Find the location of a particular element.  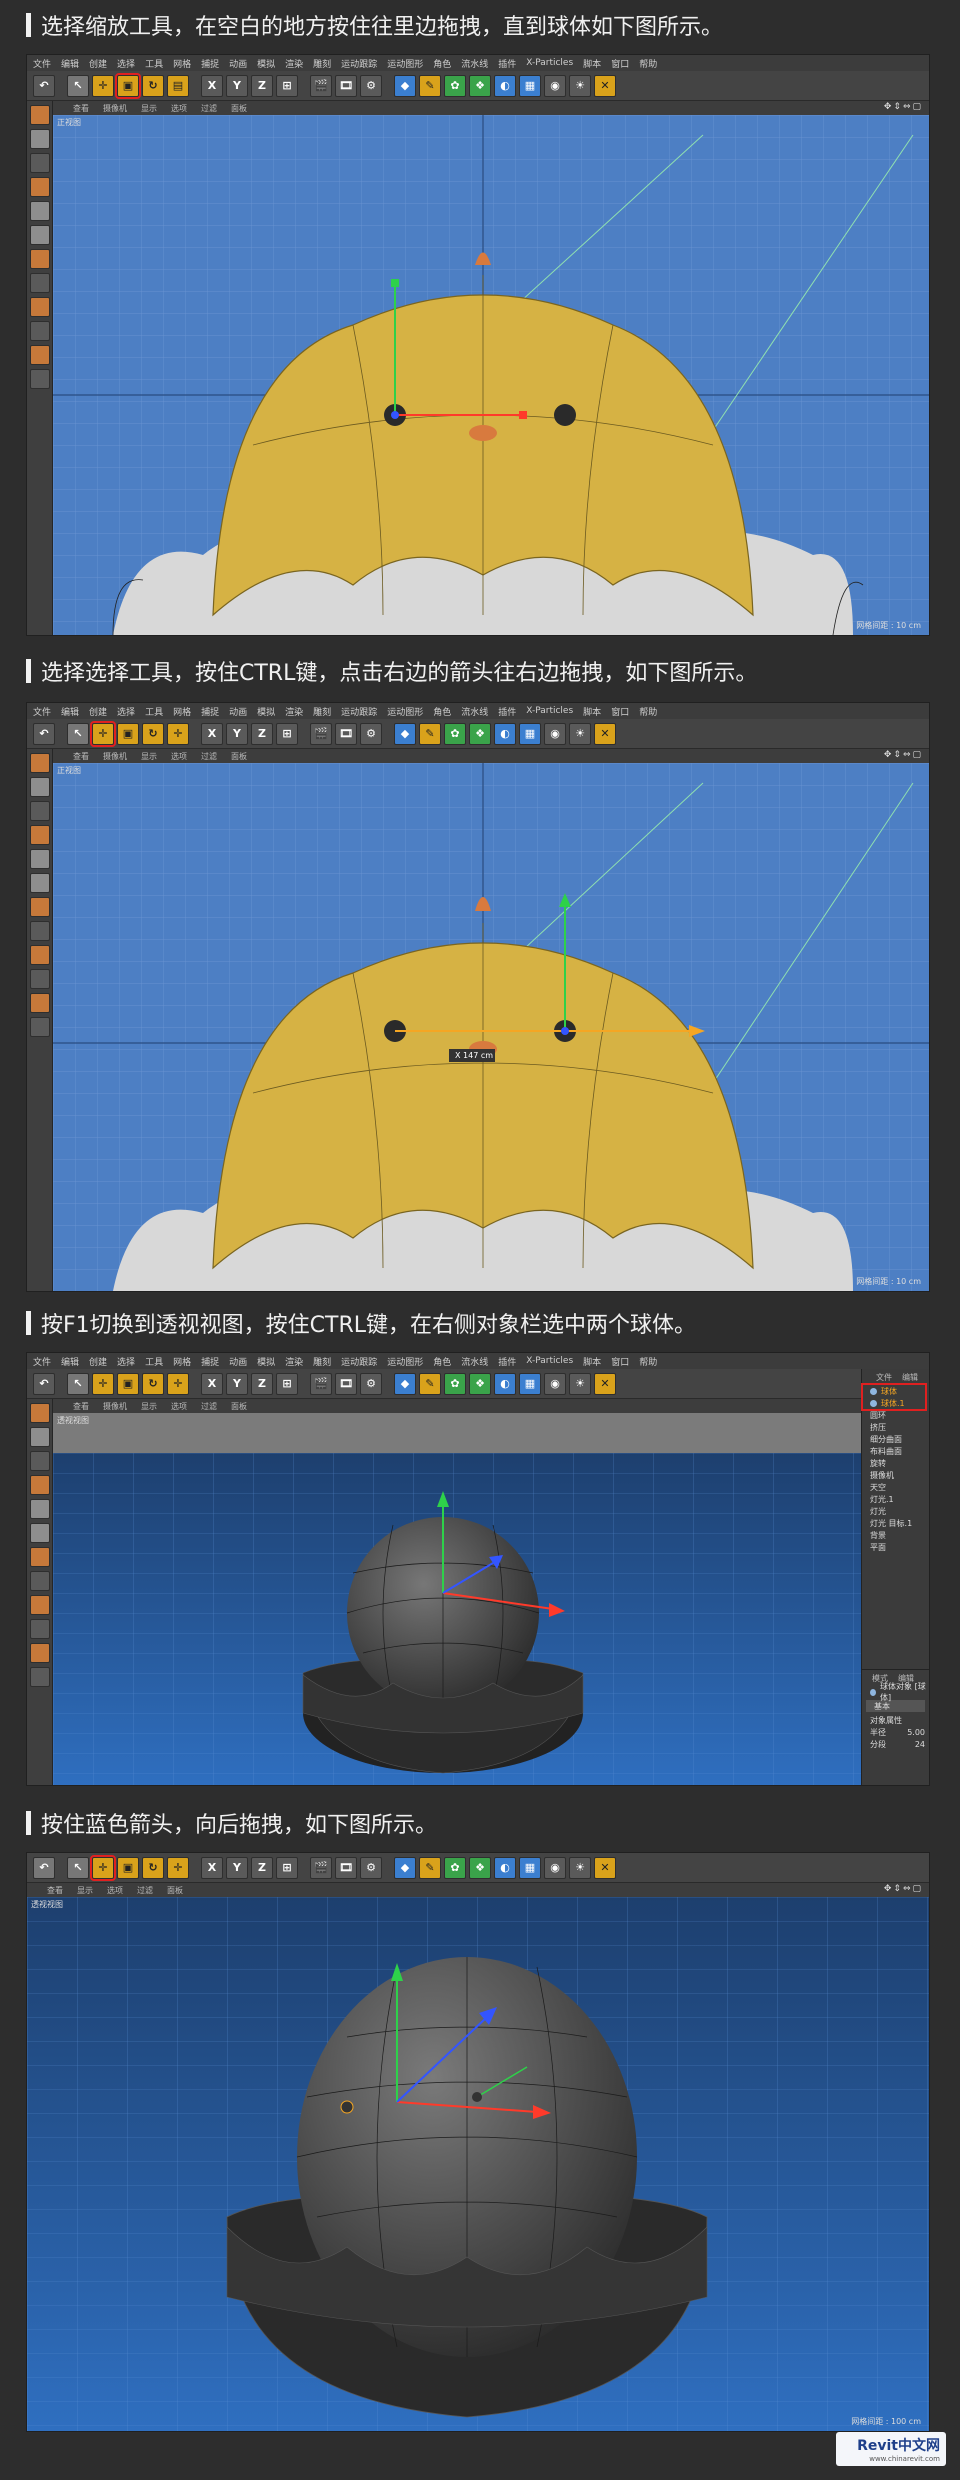

menu-motion-tracking: 运动跟踪 is located at coordinates (359, 711).